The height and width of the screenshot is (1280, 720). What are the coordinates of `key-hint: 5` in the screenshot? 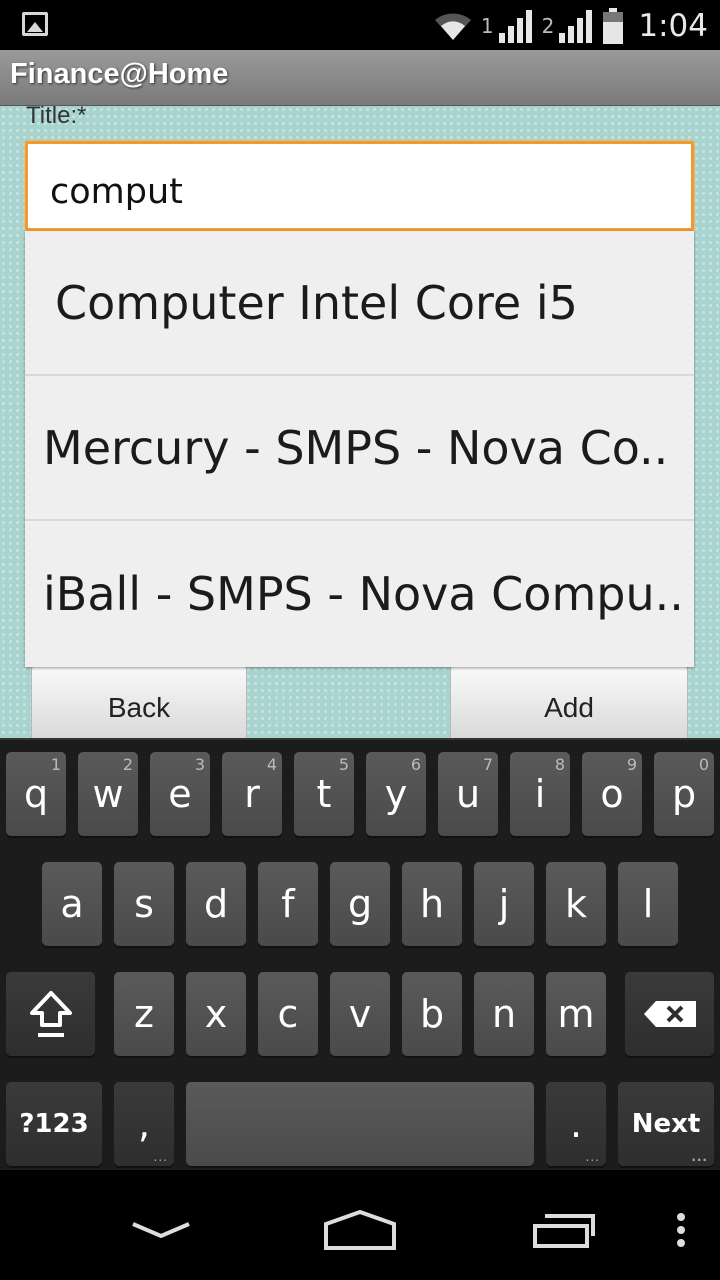 It's located at (343, 764).